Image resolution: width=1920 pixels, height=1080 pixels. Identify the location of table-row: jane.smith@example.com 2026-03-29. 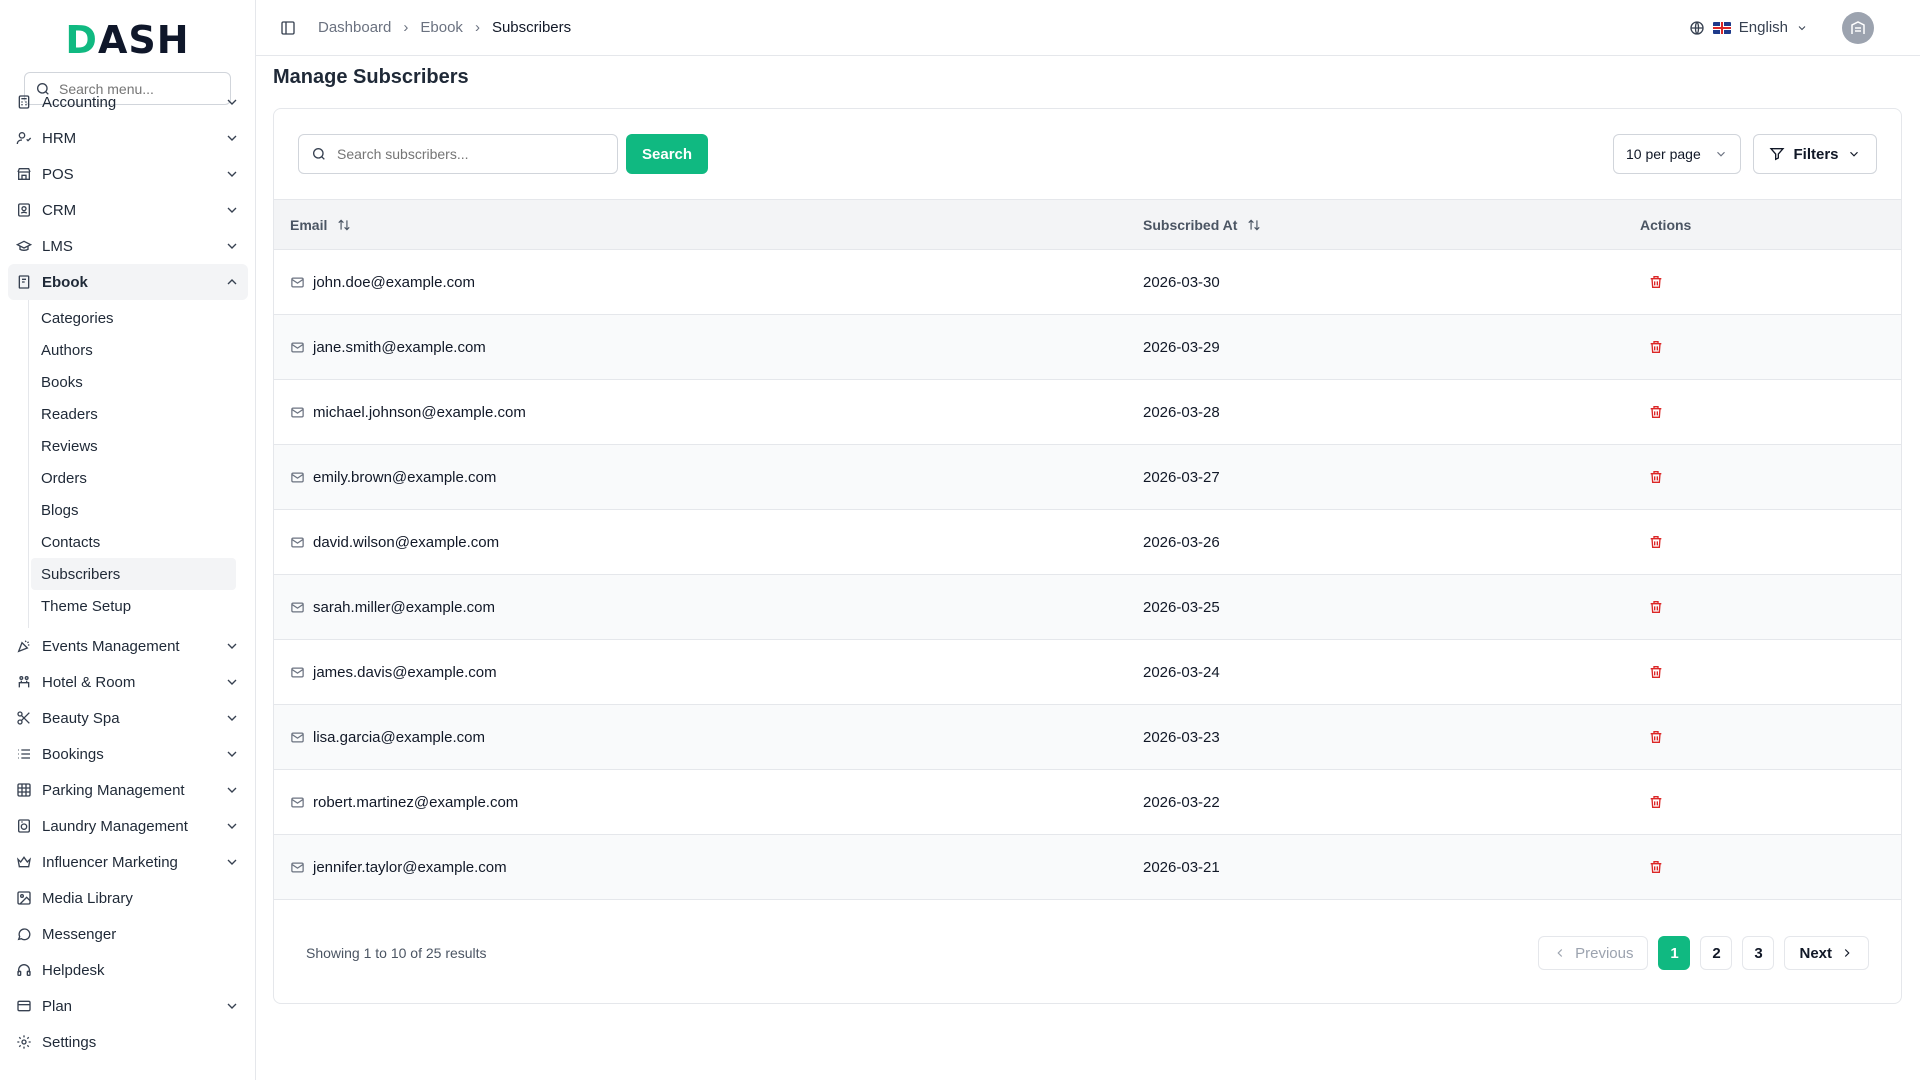
(1087, 347).